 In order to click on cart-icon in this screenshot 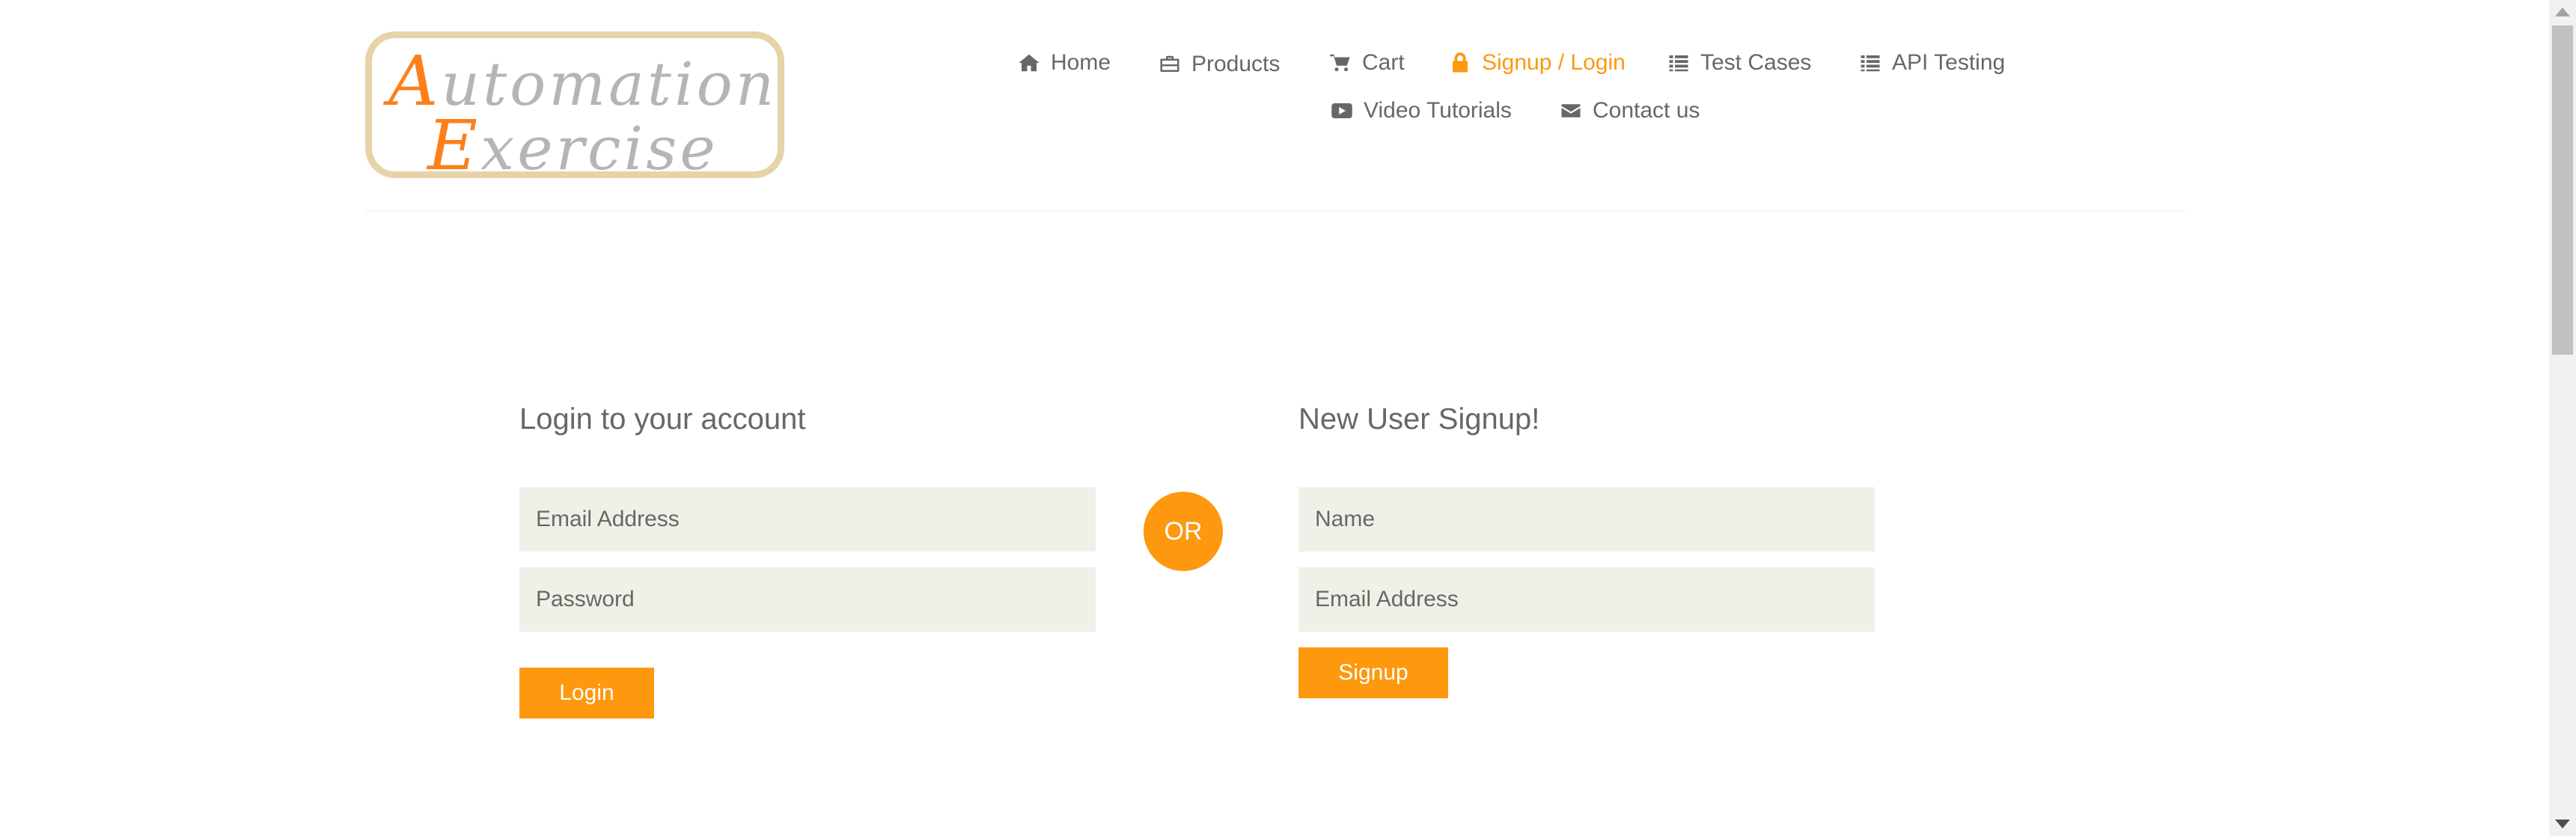, I will do `click(1340, 63)`.